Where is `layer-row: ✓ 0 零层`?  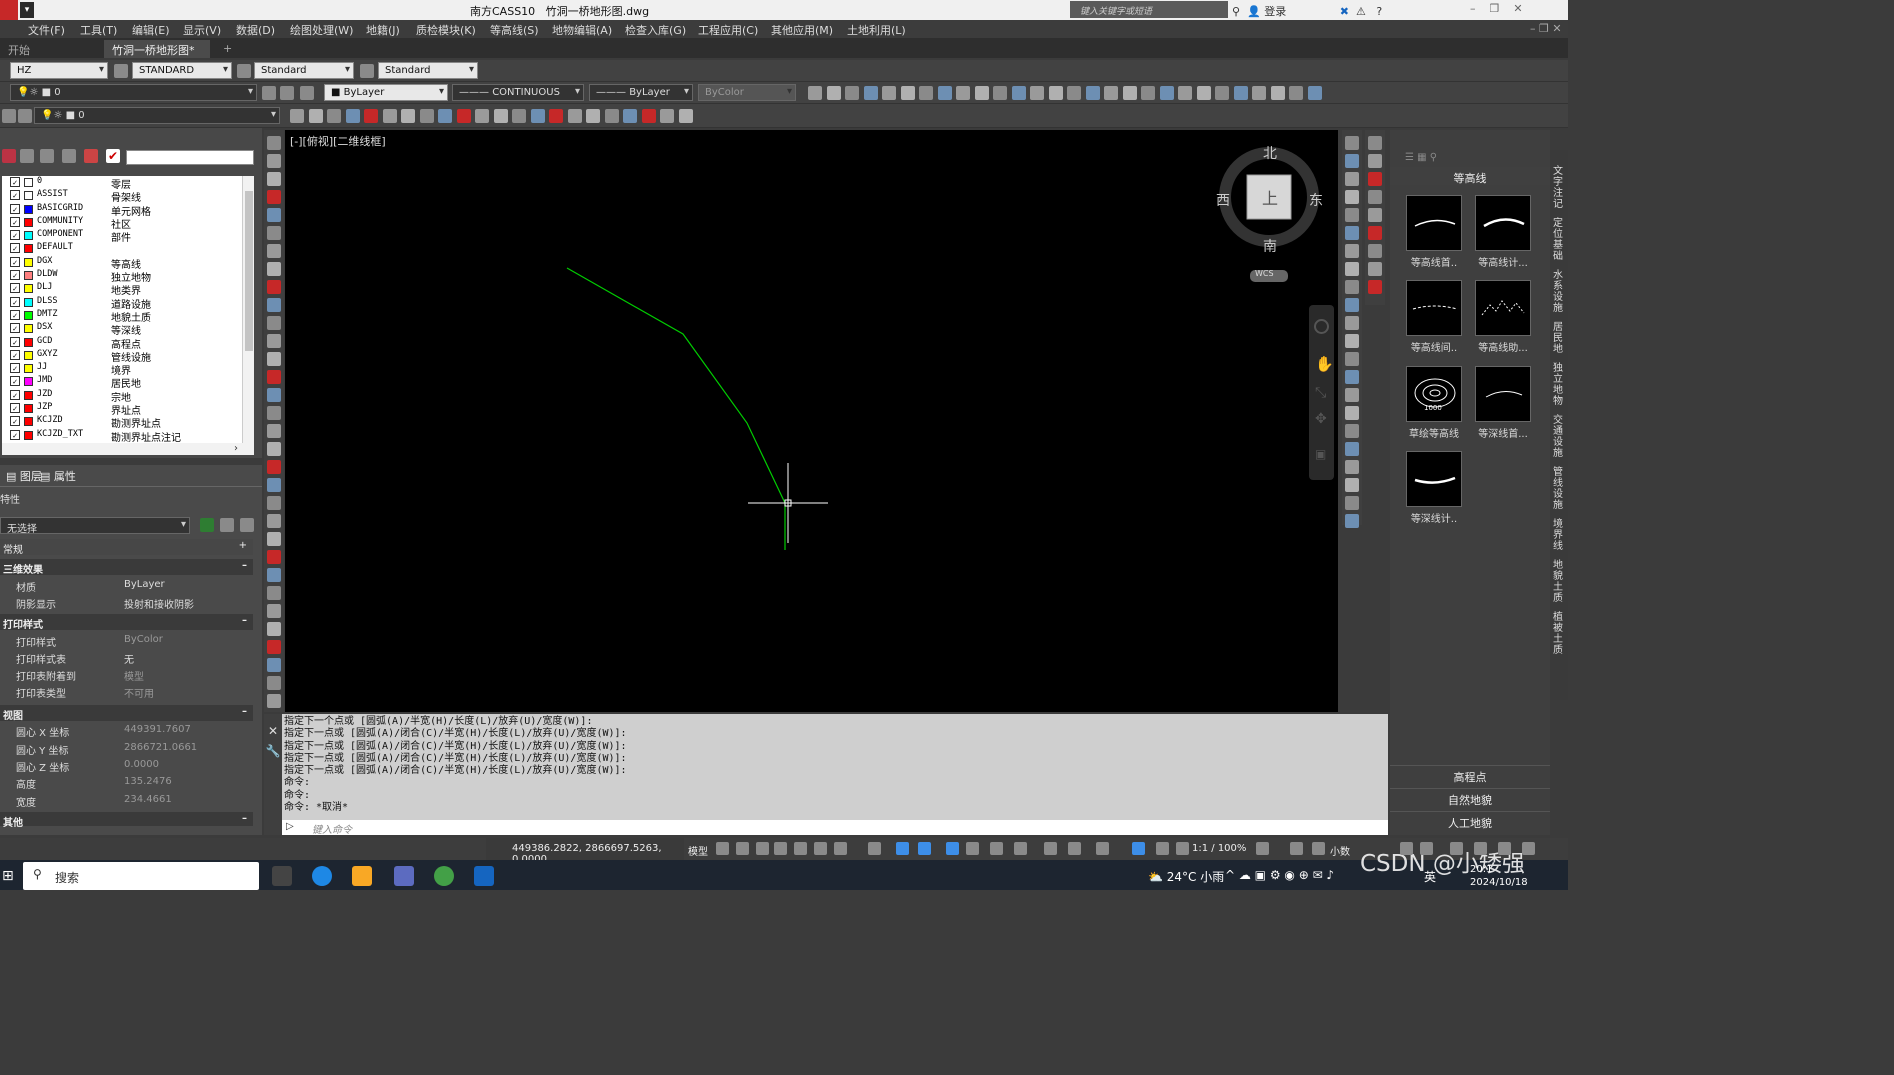
layer-row: ✓ 0 零层 is located at coordinates (122, 183).